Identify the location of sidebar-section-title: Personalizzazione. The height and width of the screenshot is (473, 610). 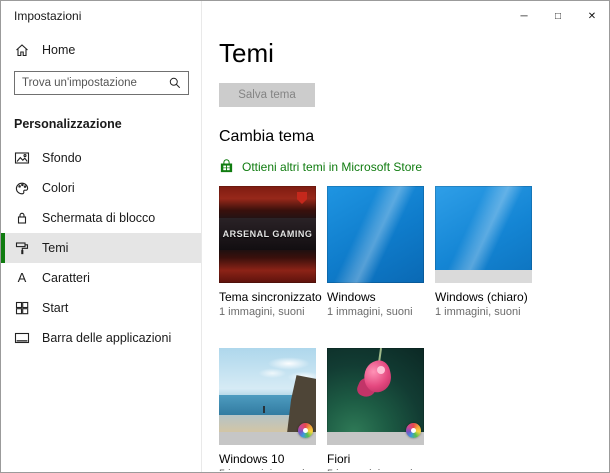
(68, 124).